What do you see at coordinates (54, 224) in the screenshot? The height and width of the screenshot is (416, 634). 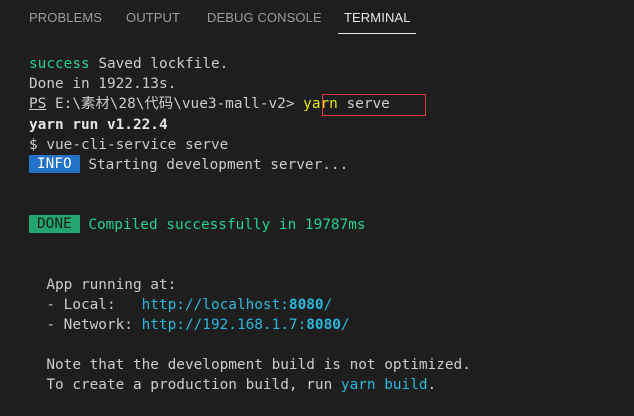 I see `done-badge: DONE` at bounding box center [54, 224].